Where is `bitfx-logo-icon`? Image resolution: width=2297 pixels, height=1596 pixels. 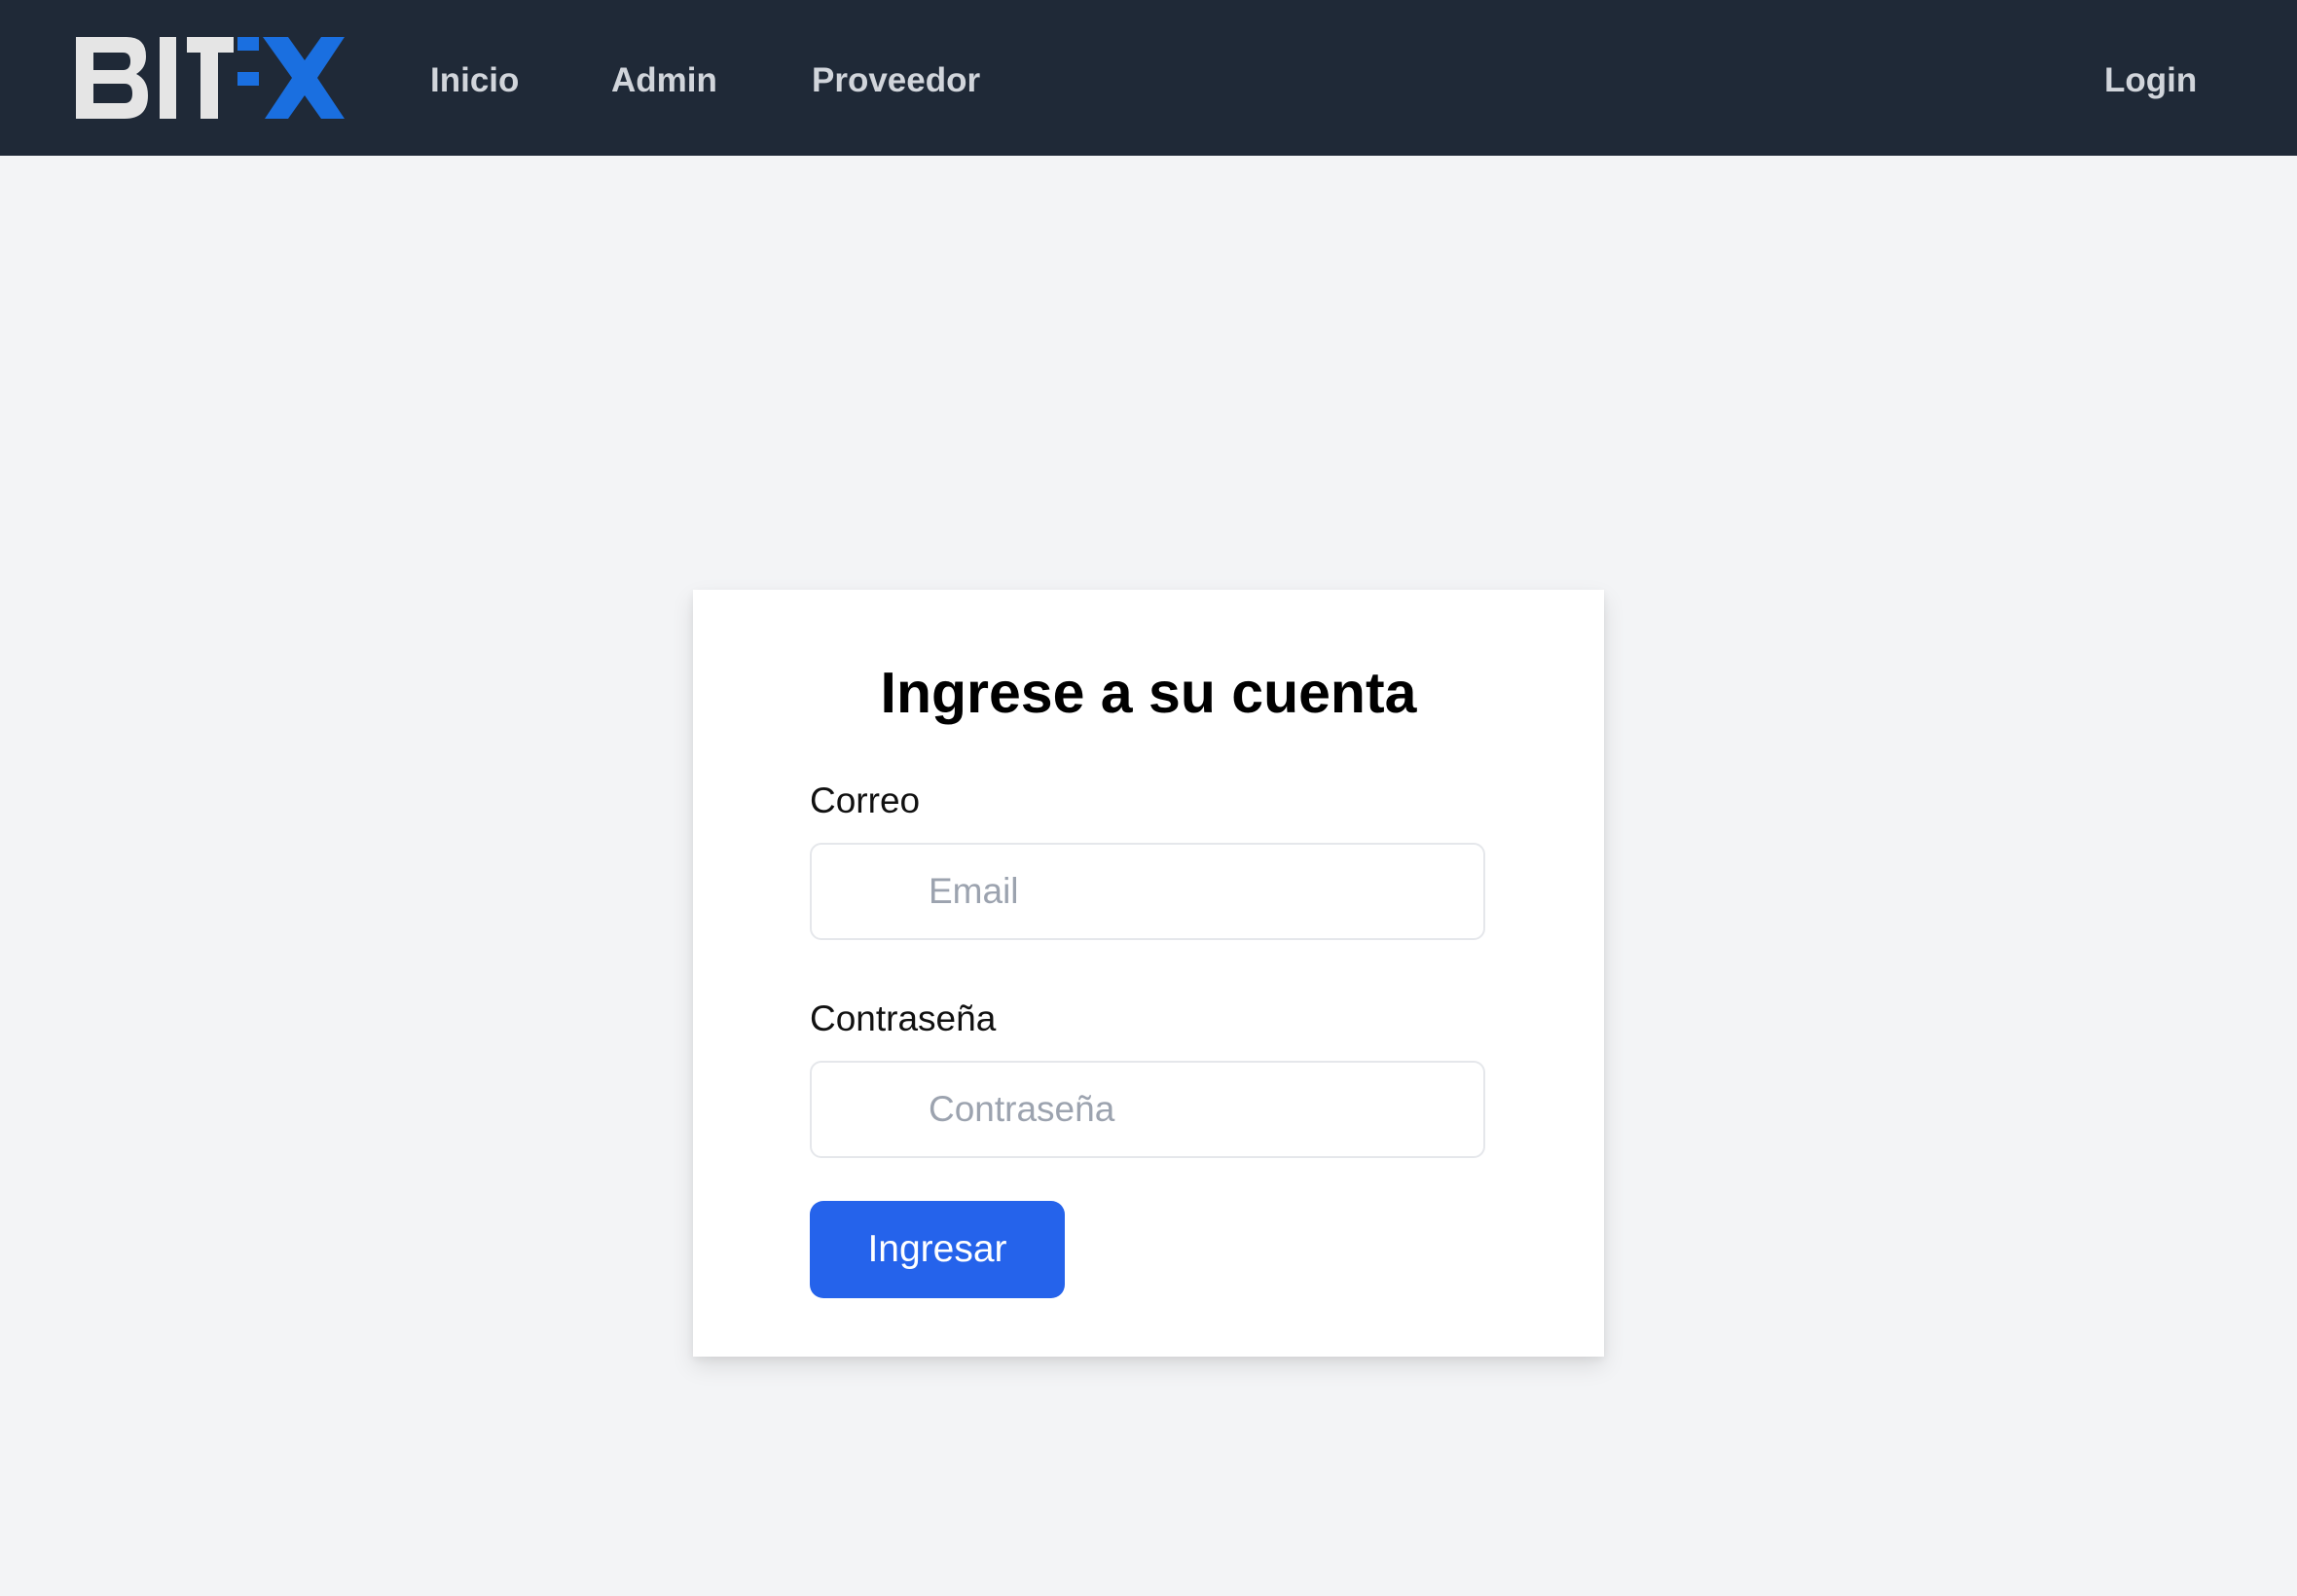
bitfx-logo-icon is located at coordinates (210, 78).